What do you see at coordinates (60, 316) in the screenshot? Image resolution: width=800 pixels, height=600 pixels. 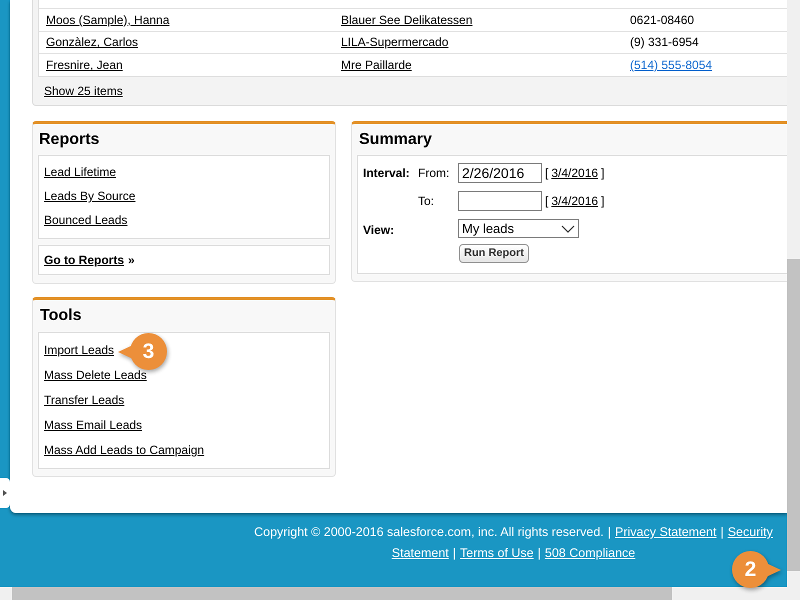 I see `panel-title: Tools` at bounding box center [60, 316].